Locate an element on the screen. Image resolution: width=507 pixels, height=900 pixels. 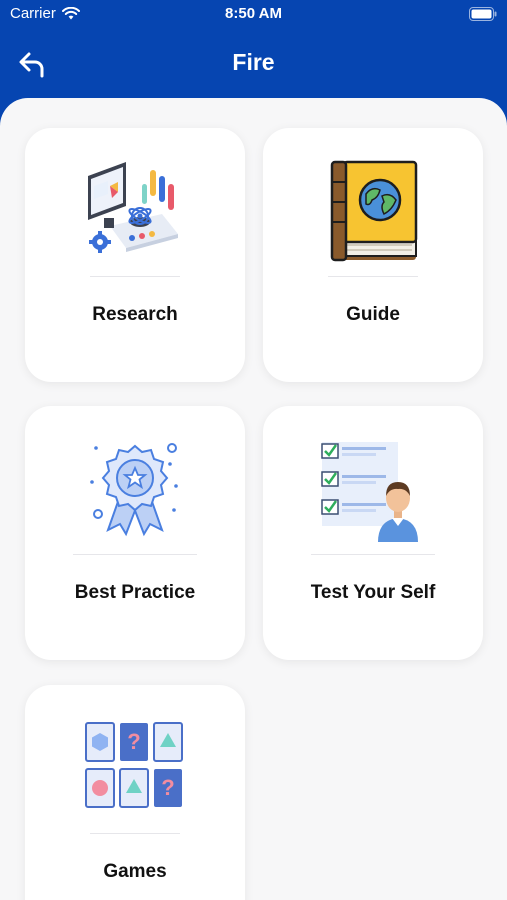
best-practice-card: Best Practice is located at coordinates (135, 533).